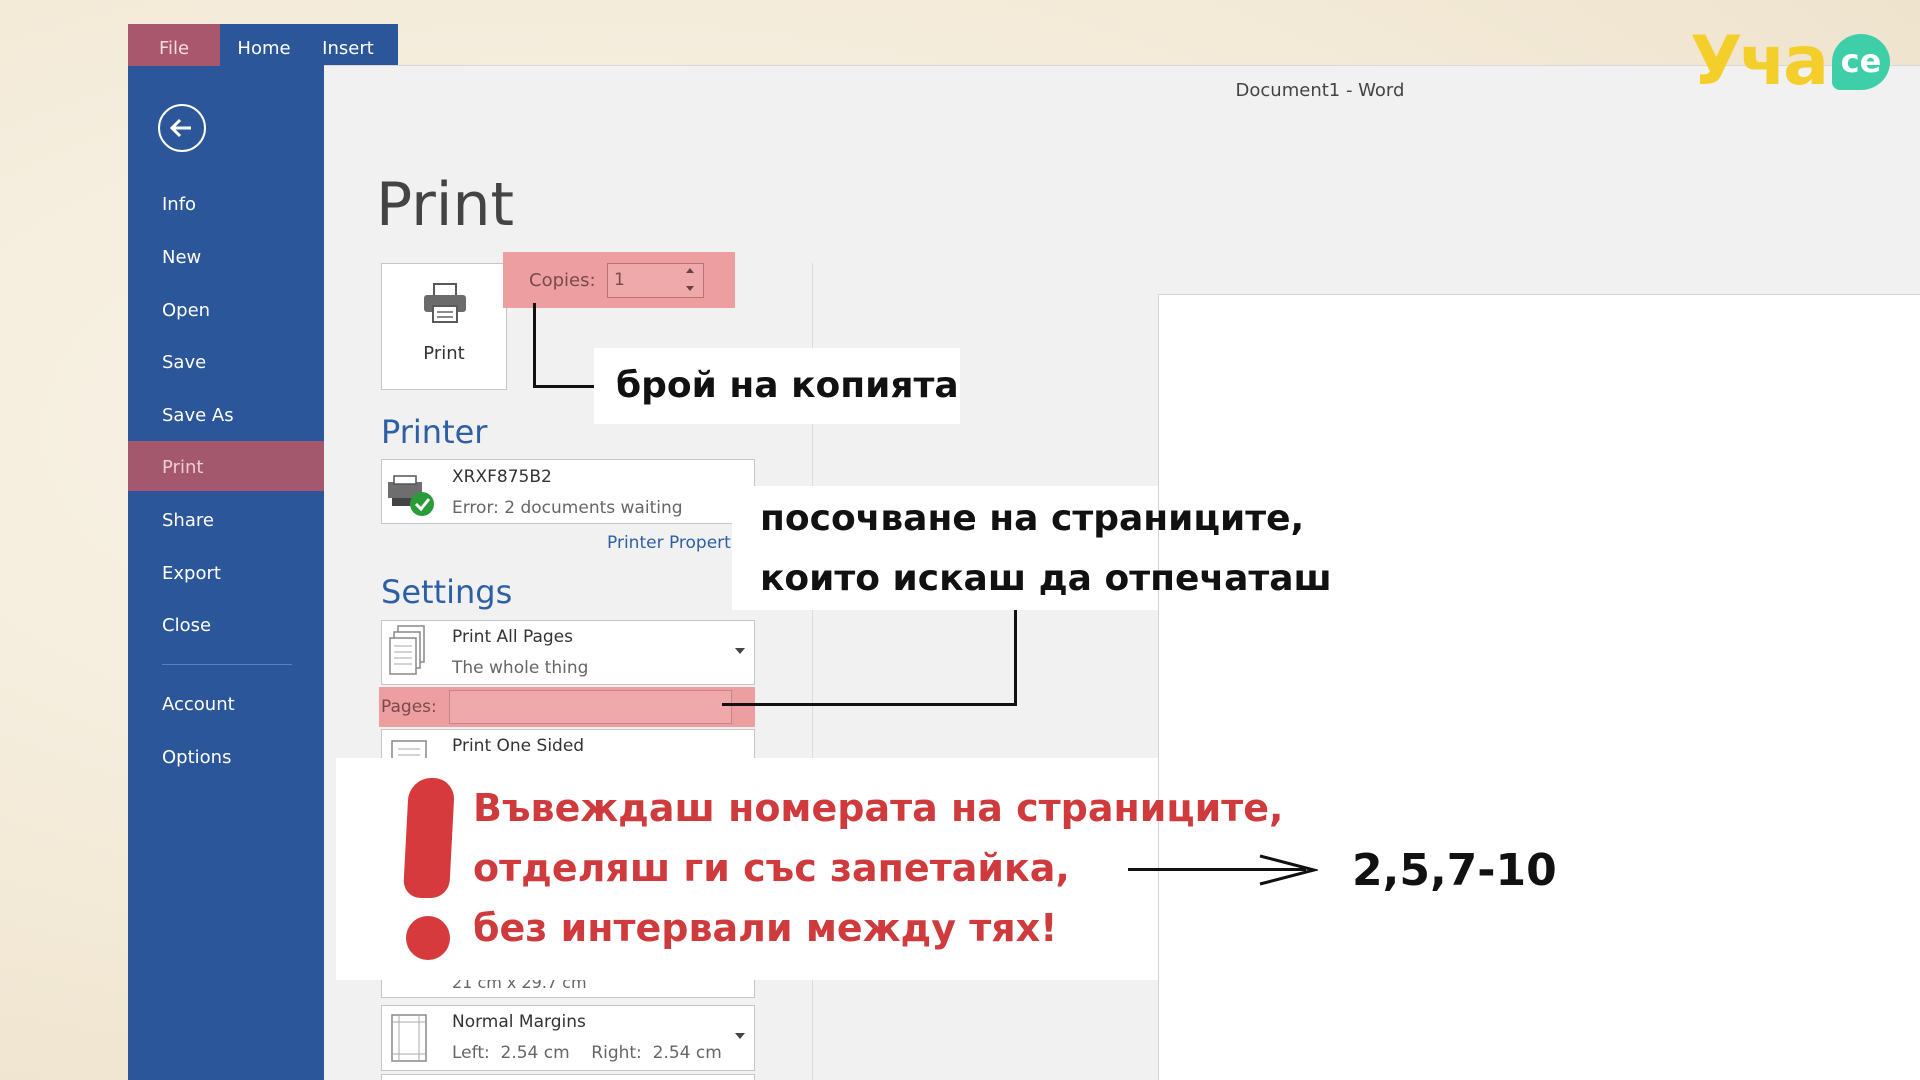 Image resolution: width=1920 pixels, height=1080 pixels. I want to click on margins-description: Left: 2.54 cm Right: 2.54 cm, so click(587, 1053).